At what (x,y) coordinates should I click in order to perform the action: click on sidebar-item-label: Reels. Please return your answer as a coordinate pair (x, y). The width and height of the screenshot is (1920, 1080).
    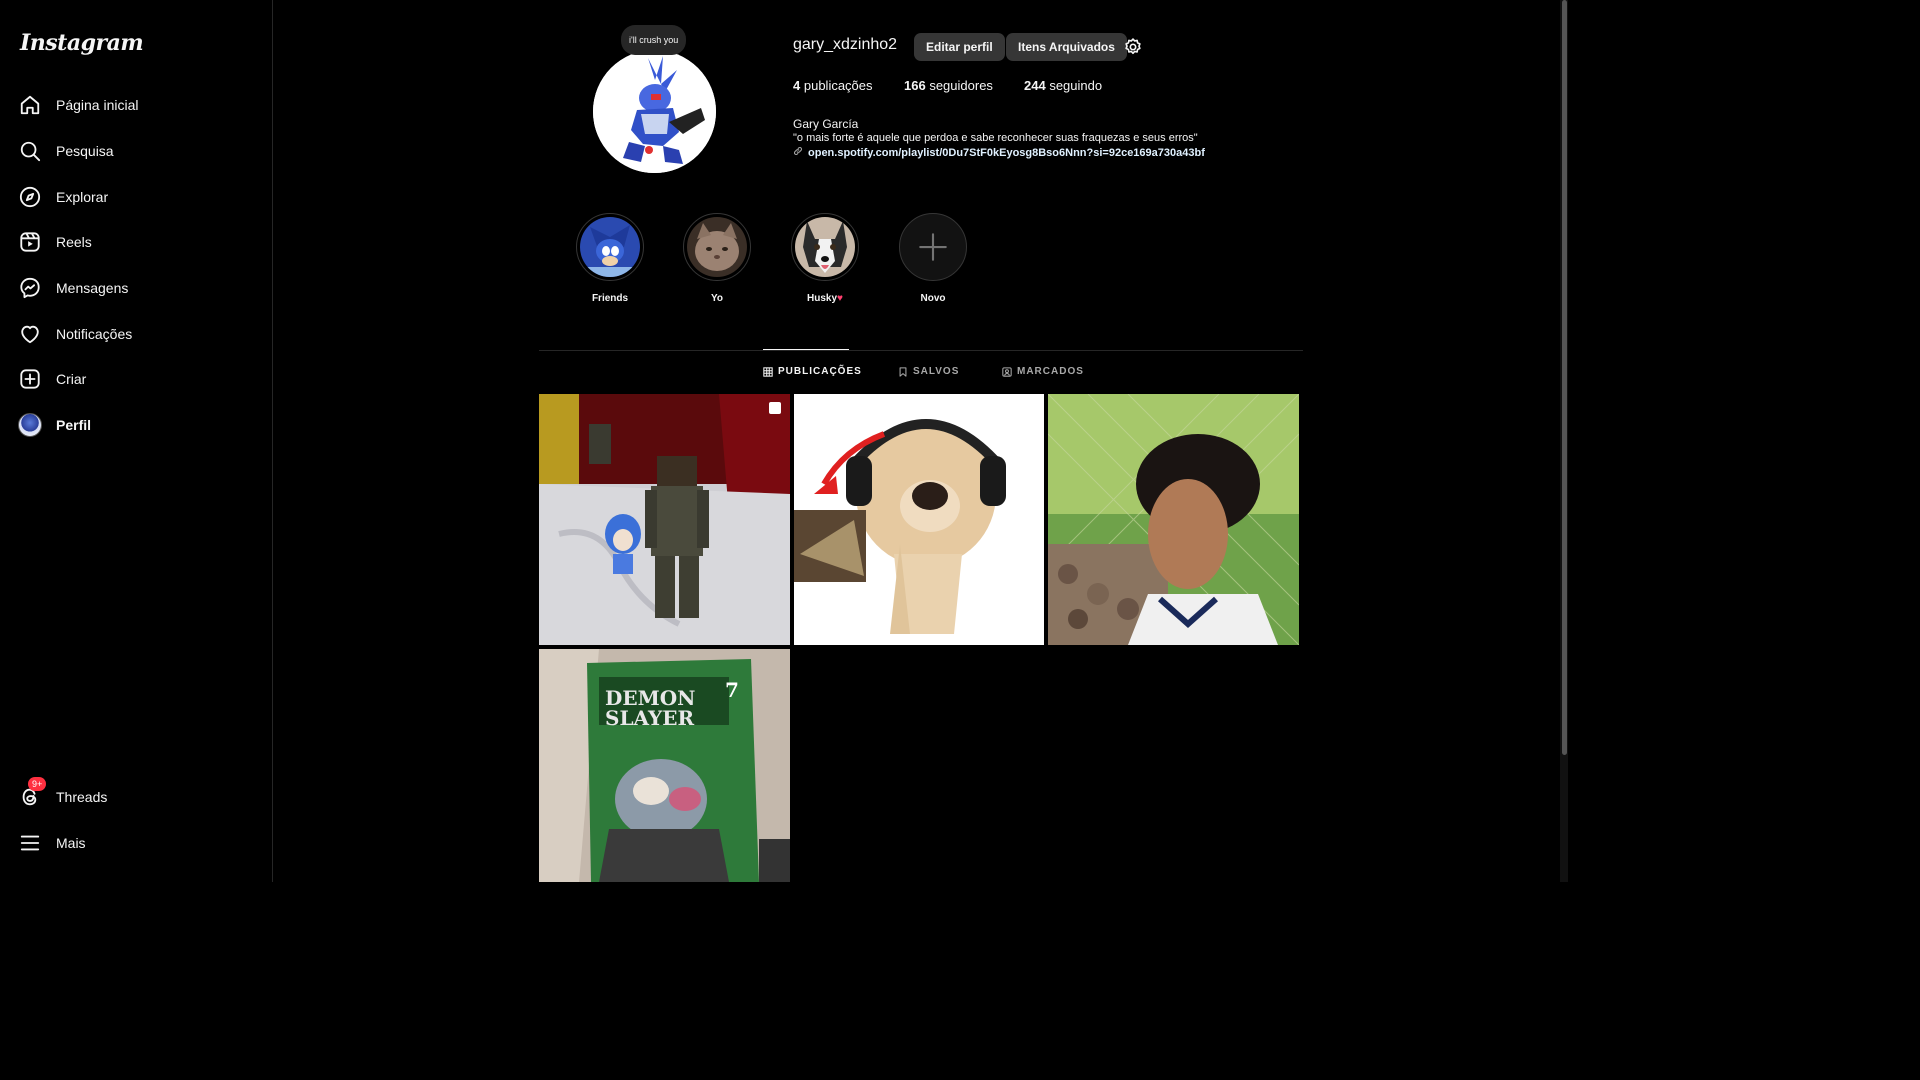
    Looking at the image, I should click on (74, 242).